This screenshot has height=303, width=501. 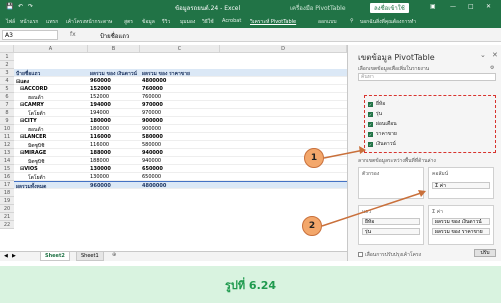 What do you see at coordinates (391, 221) in the screenshot?
I see `rows-area-item-brand: ยี่ห้อ` at bounding box center [391, 221].